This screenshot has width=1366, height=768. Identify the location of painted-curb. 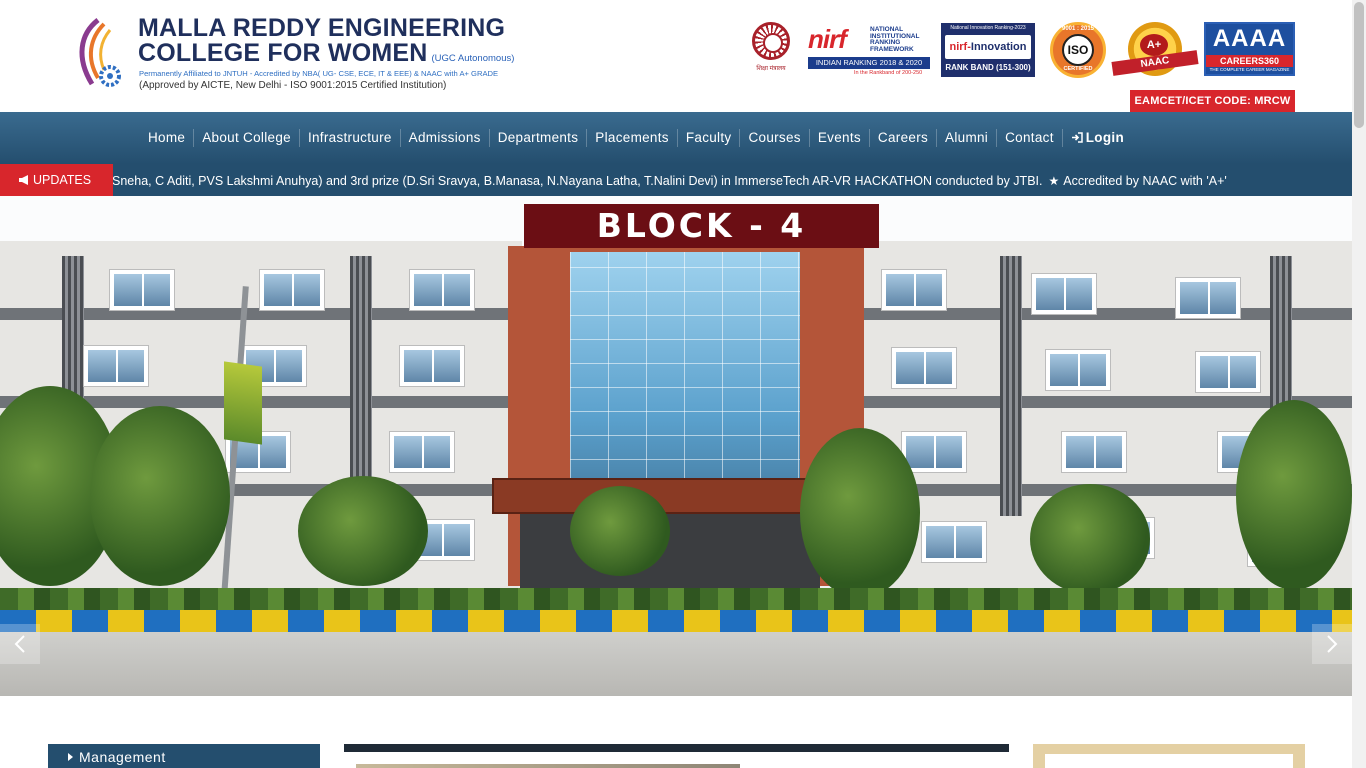
(676, 621).